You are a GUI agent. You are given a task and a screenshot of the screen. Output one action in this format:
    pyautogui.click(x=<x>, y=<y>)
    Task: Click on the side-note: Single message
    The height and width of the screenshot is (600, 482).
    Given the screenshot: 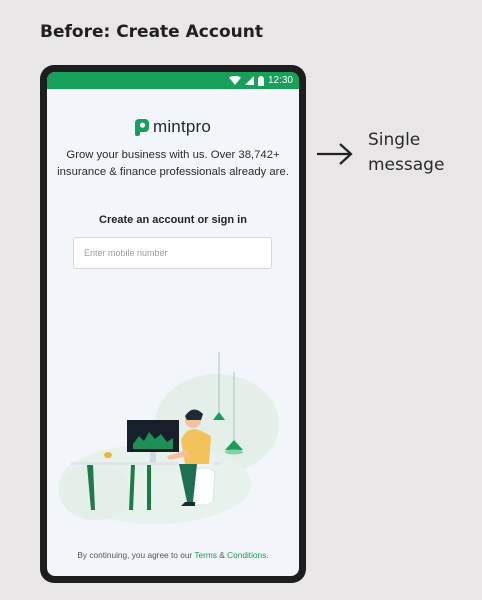 What is the action you would take?
    pyautogui.click(x=406, y=153)
    